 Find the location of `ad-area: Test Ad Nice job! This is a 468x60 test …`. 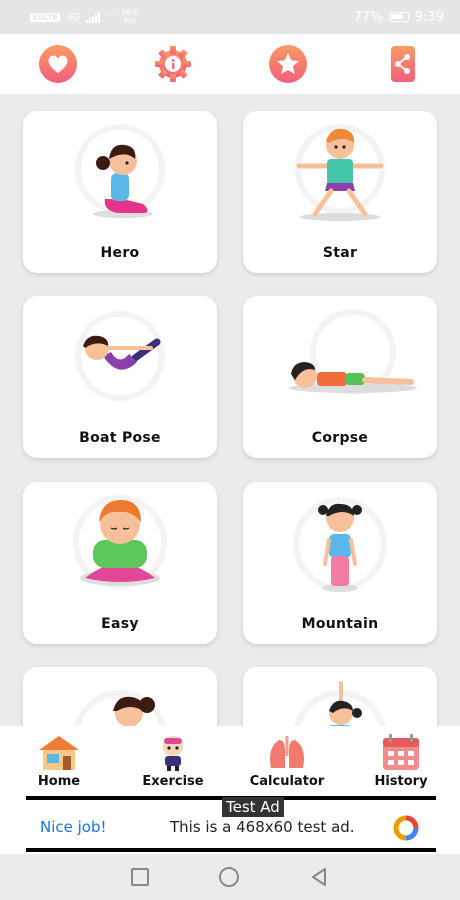

ad-area: Test Ad Nice job! This is a 468x60 test … is located at coordinates (230, 825).